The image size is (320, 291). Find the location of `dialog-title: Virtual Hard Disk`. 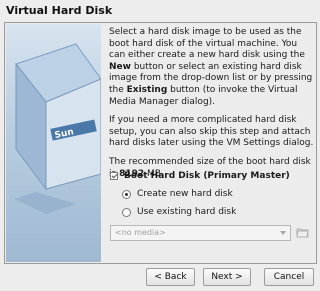

dialog-title: Virtual Hard Disk is located at coordinates (59, 10).